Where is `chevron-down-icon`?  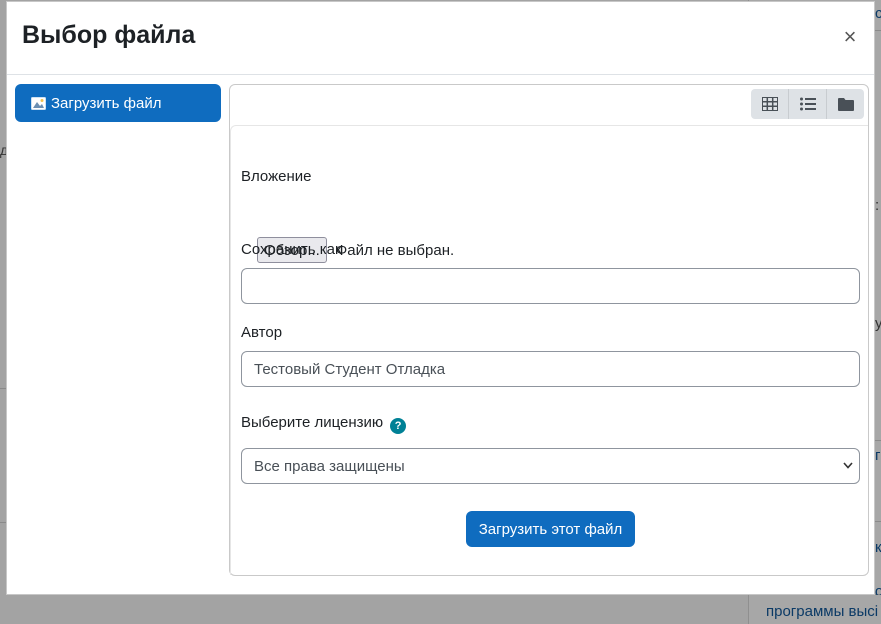 chevron-down-icon is located at coordinates (848, 465).